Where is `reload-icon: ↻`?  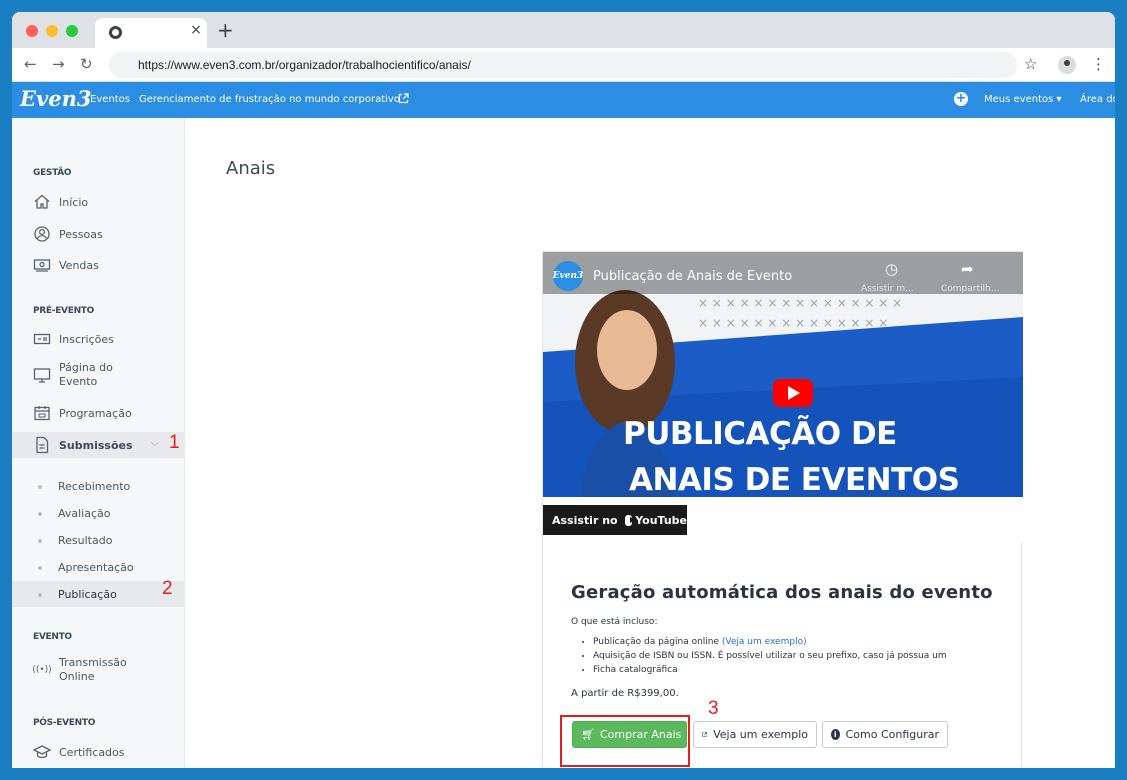
reload-icon: ↻ is located at coordinates (86, 64).